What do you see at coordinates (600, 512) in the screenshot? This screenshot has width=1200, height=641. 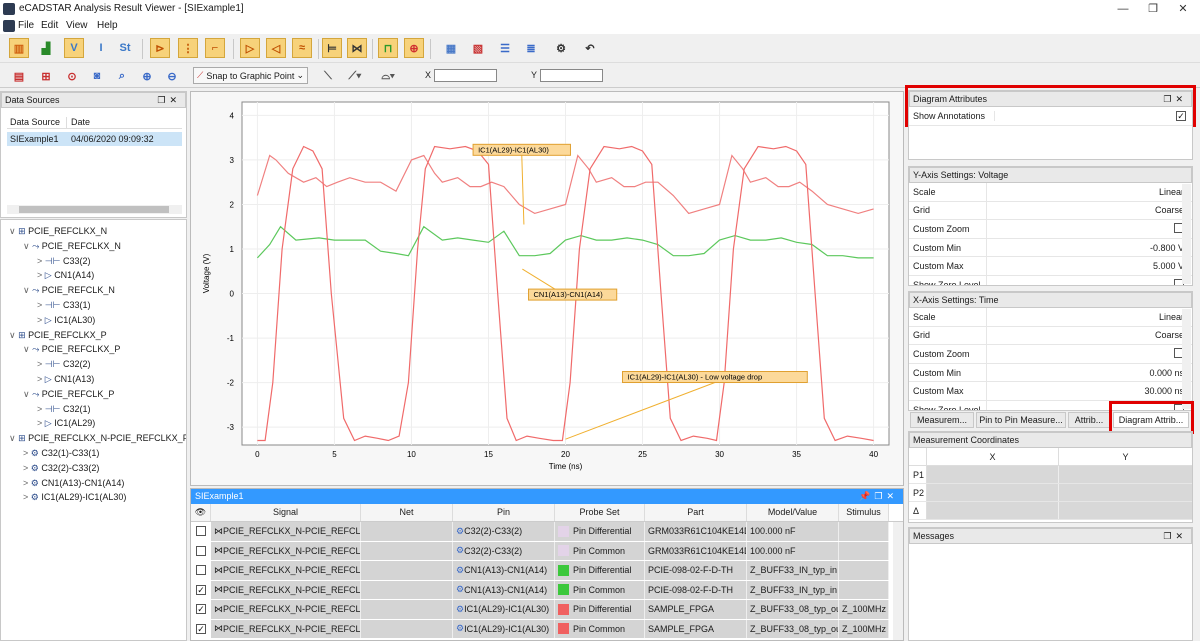 I see `column-header: Probe Set` at bounding box center [600, 512].